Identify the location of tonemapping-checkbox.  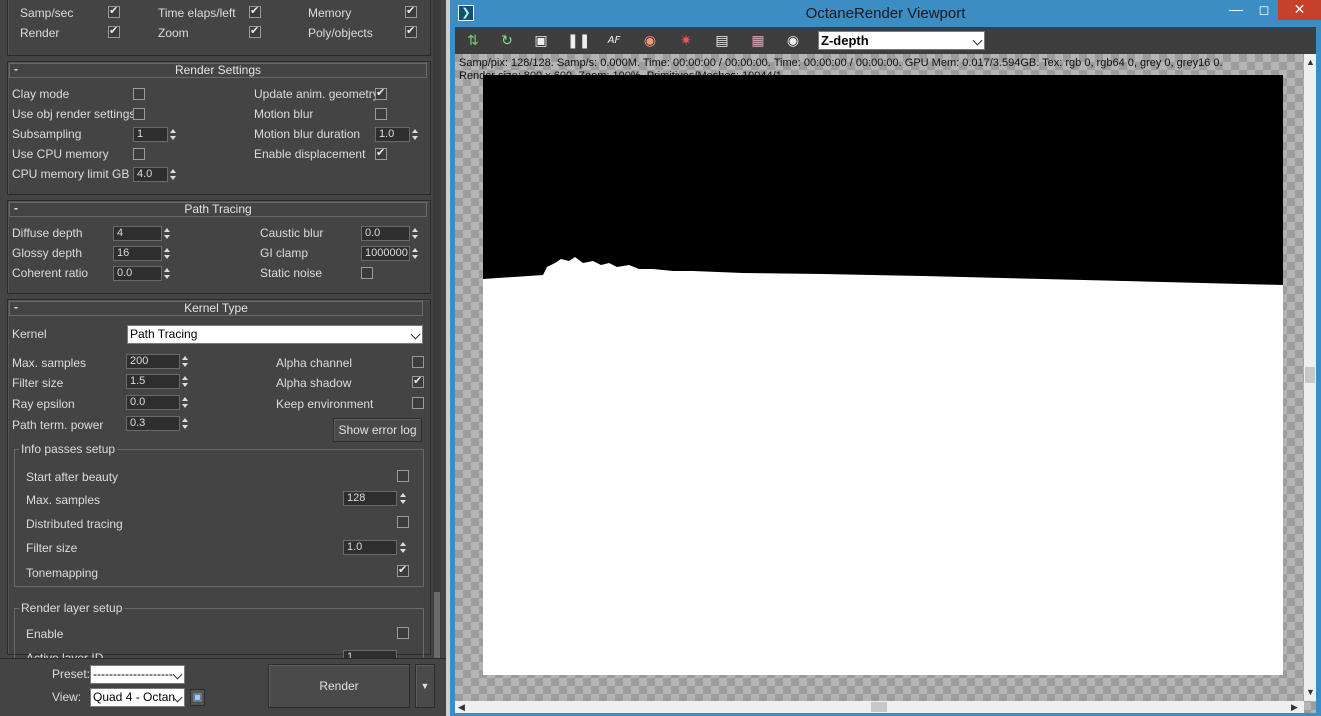
(403, 570).